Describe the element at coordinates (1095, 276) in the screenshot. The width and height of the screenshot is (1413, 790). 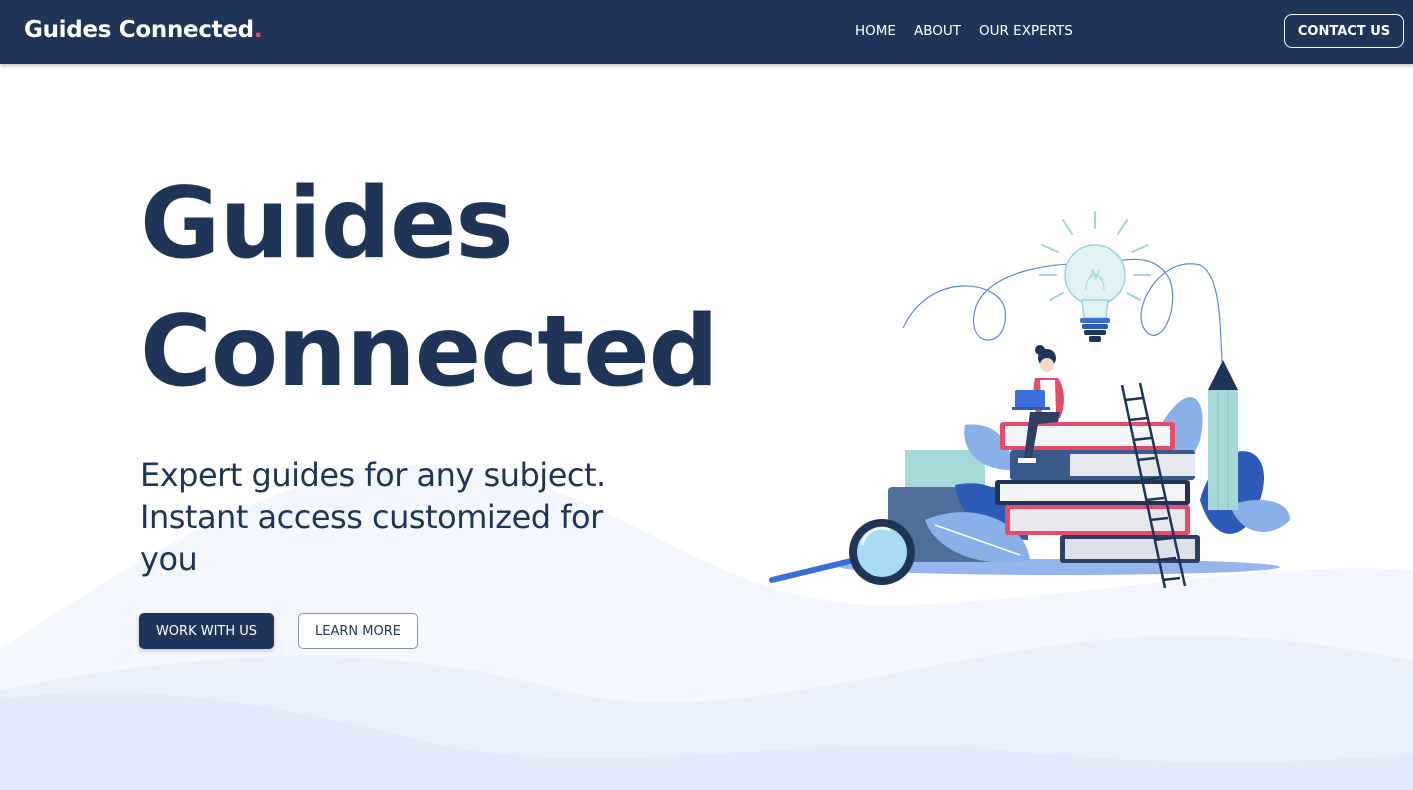
I see `lightbulb-icon` at that location.